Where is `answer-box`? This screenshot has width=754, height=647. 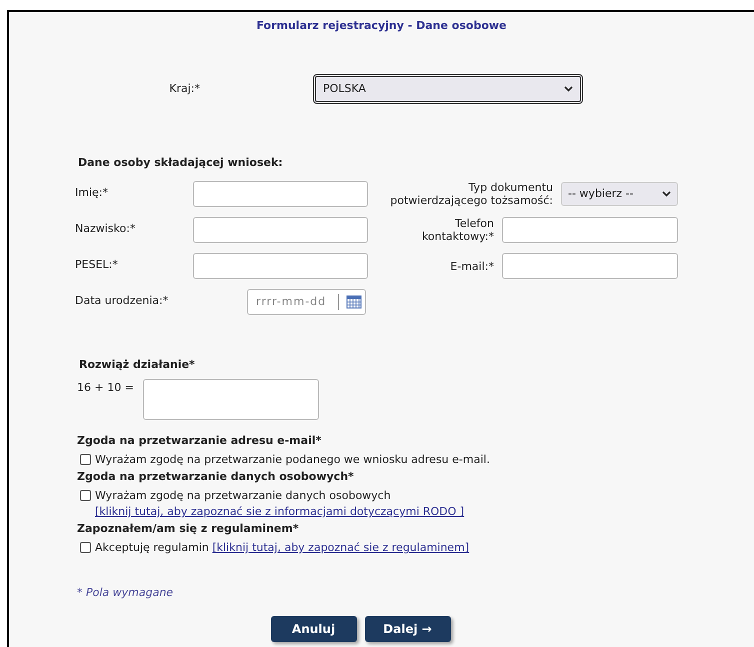
answer-box is located at coordinates (230, 399).